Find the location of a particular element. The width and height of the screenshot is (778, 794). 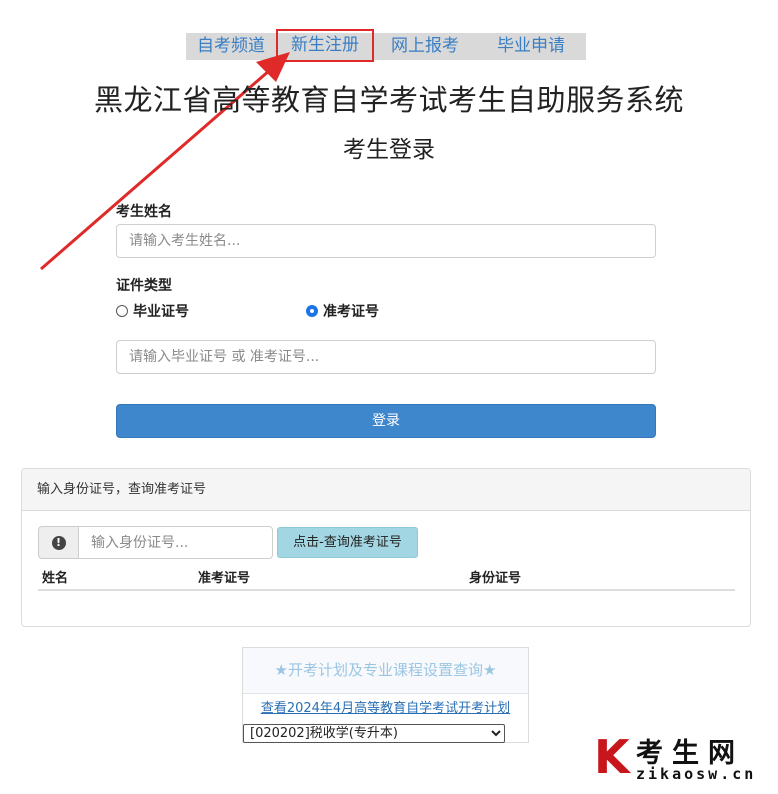

watermark-url: zikaosw.cn is located at coordinates (696, 774).